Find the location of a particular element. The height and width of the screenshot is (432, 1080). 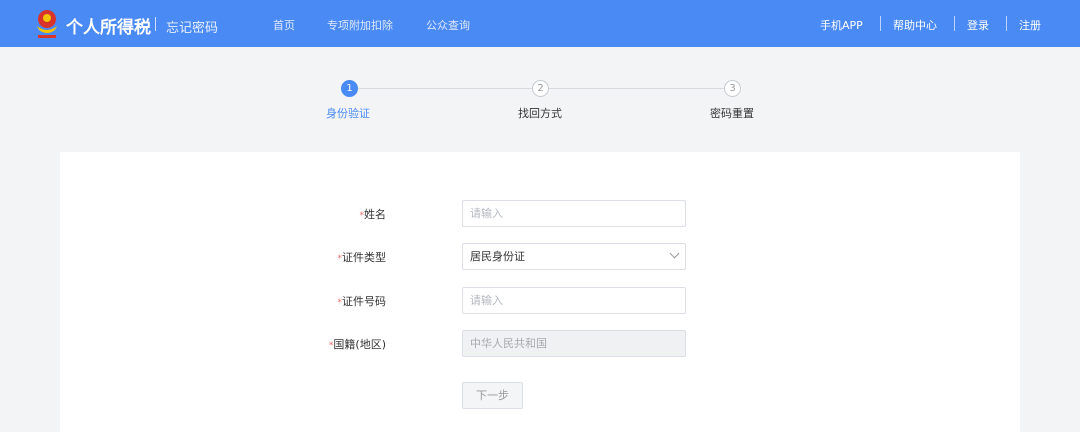

nav-special-deduction: 专项附加扣除 is located at coordinates (360, 25).